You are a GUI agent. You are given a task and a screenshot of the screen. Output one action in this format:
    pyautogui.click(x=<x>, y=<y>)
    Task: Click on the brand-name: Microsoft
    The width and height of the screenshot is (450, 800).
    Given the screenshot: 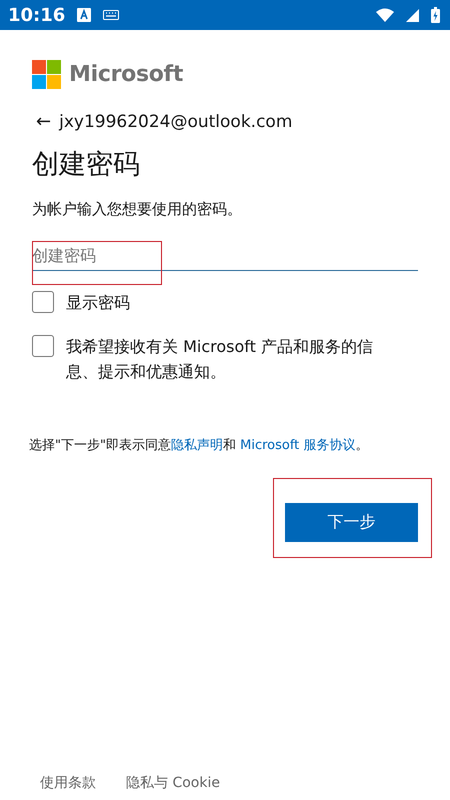 What is the action you would take?
    pyautogui.click(x=126, y=74)
    